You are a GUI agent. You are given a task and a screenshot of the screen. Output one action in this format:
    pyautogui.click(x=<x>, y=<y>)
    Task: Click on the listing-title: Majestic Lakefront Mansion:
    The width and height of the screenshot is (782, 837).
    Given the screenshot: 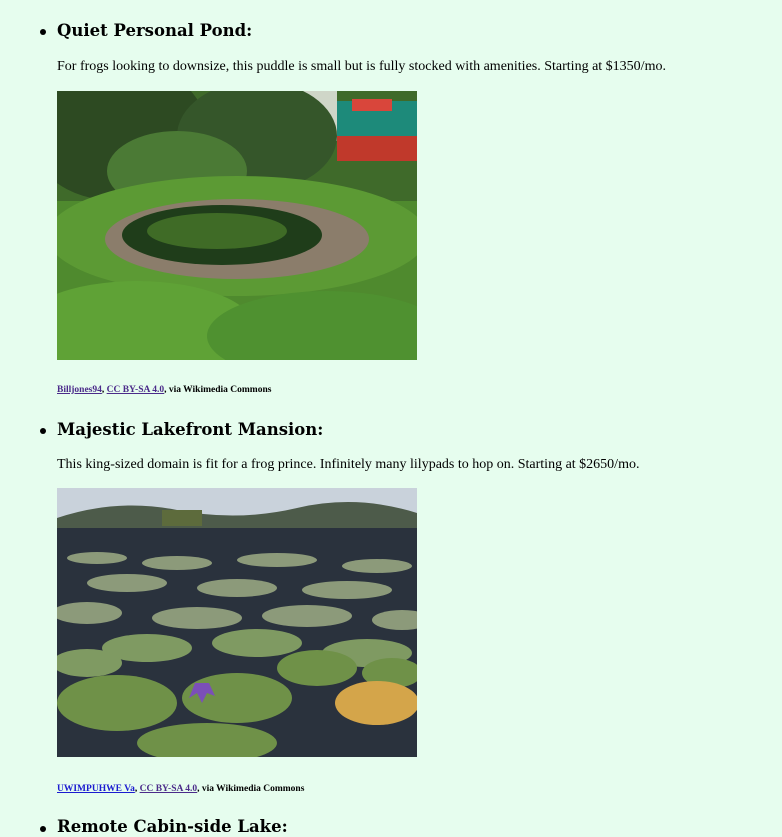 What is the action you would take?
    pyautogui.click(x=190, y=429)
    